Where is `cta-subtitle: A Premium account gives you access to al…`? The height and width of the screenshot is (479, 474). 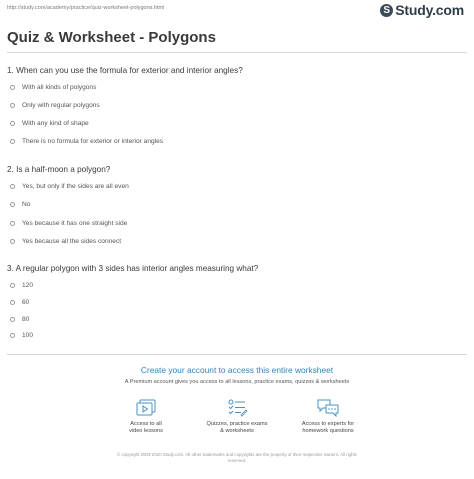 cta-subtitle: A Premium account gives you access to al… is located at coordinates (237, 382).